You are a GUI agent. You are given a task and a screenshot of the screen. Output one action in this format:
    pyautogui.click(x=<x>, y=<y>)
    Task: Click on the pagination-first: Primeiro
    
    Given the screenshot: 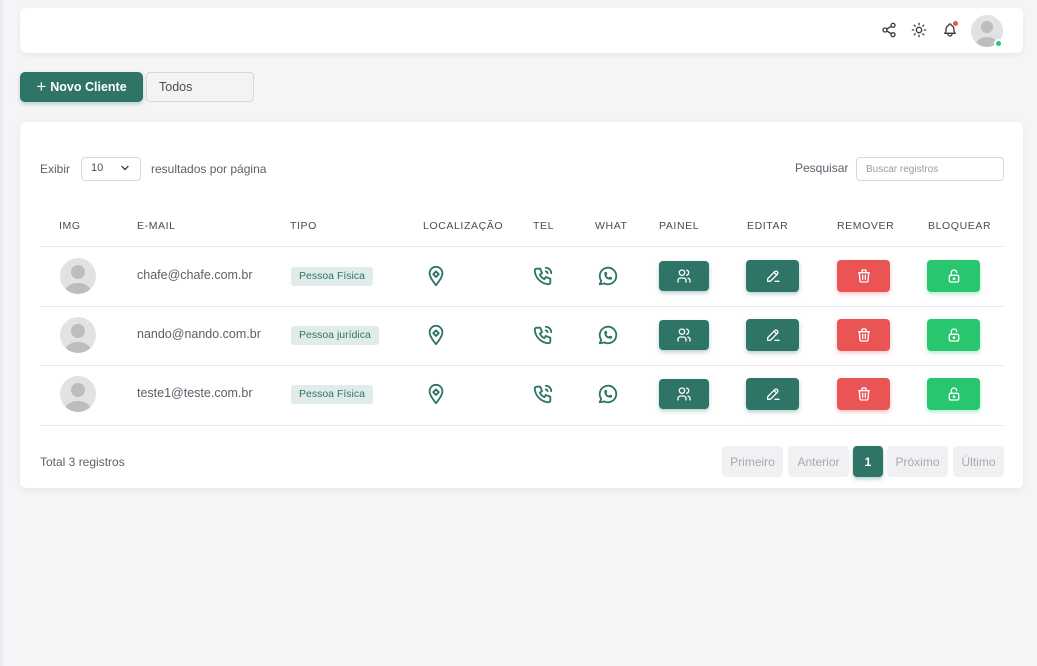 What is the action you would take?
    pyautogui.click(x=752, y=461)
    